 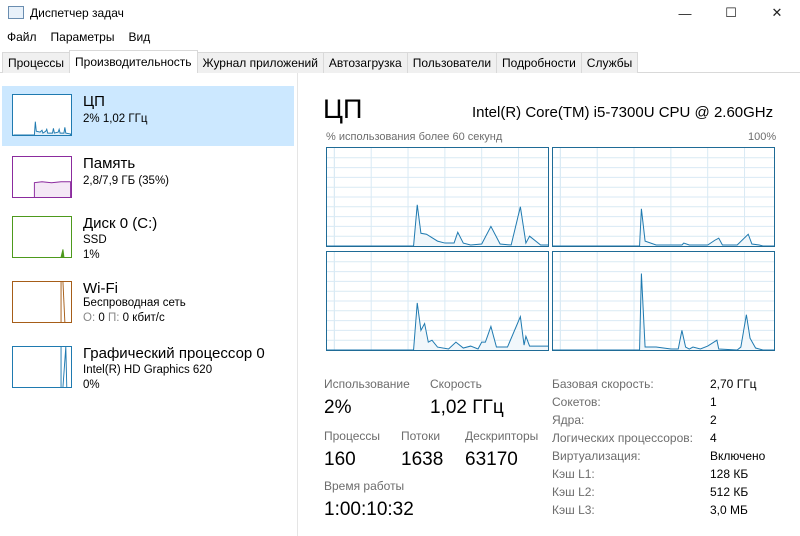 What do you see at coordinates (100, 288) in the screenshot?
I see `sidebar-wifi-title: Wi-Fi` at bounding box center [100, 288].